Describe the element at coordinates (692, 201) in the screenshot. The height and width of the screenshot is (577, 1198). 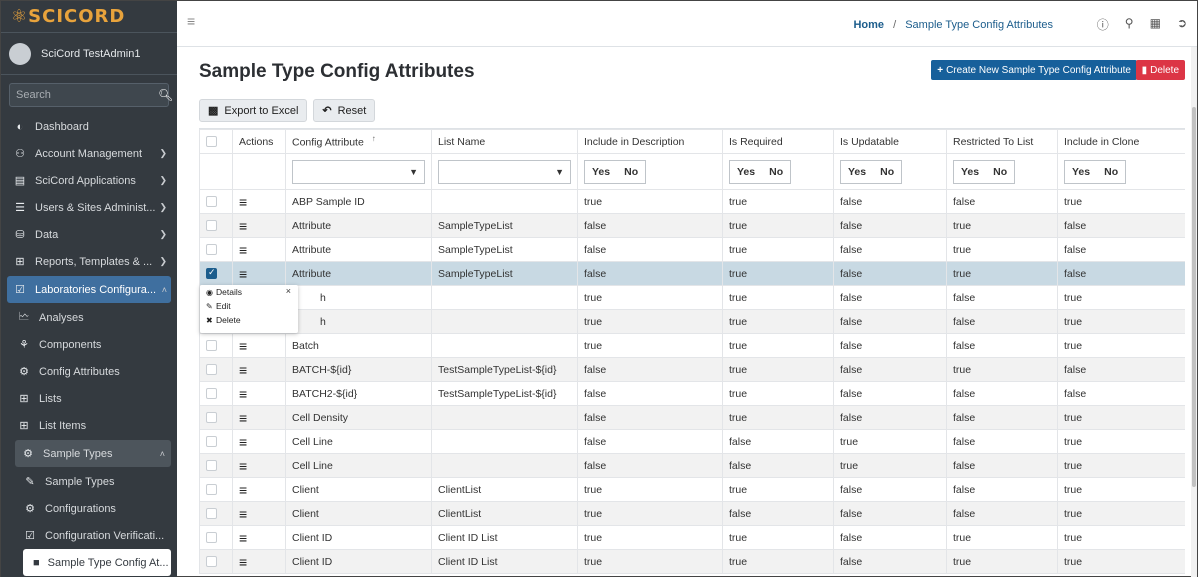
I see `table-row: ≡ ABP Sample ID true true false false true` at that location.